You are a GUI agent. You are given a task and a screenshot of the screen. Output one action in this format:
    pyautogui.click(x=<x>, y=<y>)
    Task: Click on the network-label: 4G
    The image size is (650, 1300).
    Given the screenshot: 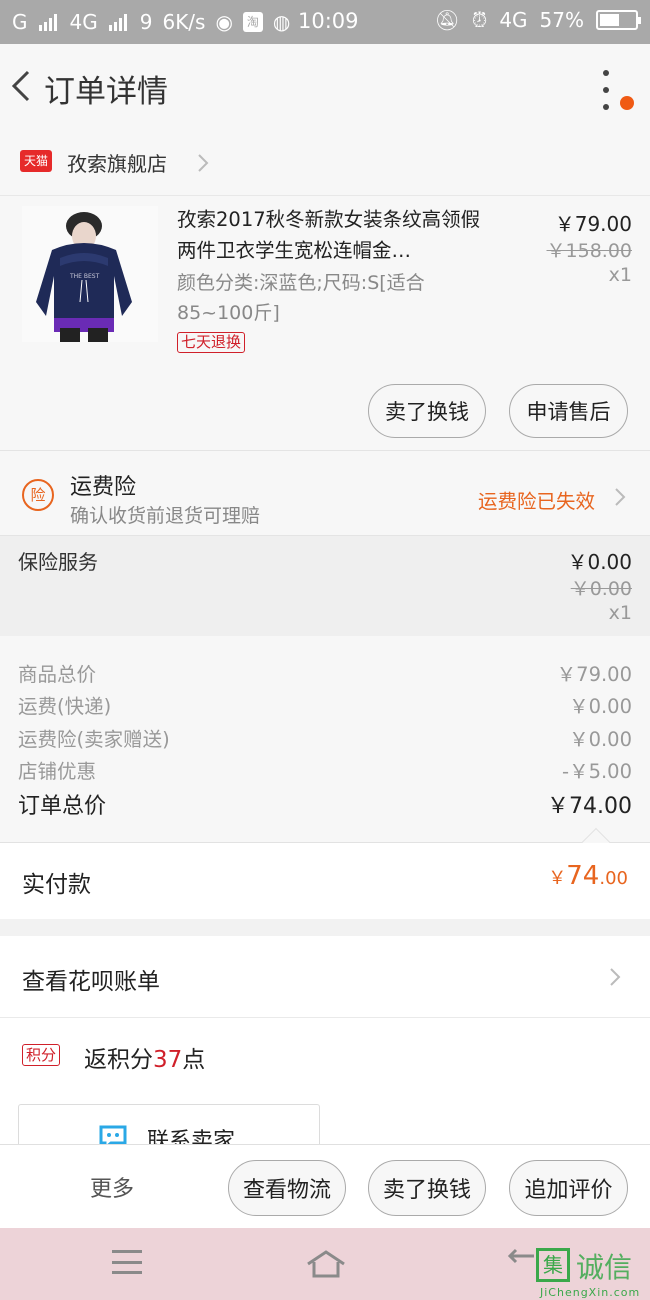 What is the action you would take?
    pyautogui.click(x=83, y=22)
    